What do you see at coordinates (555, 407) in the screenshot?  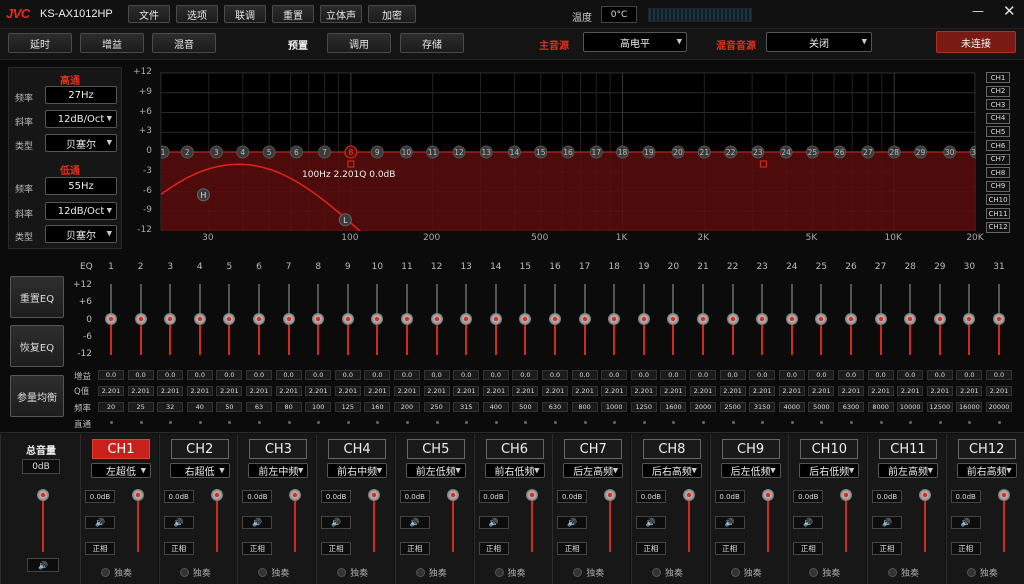 I see `eq-freq-value: 630` at bounding box center [555, 407].